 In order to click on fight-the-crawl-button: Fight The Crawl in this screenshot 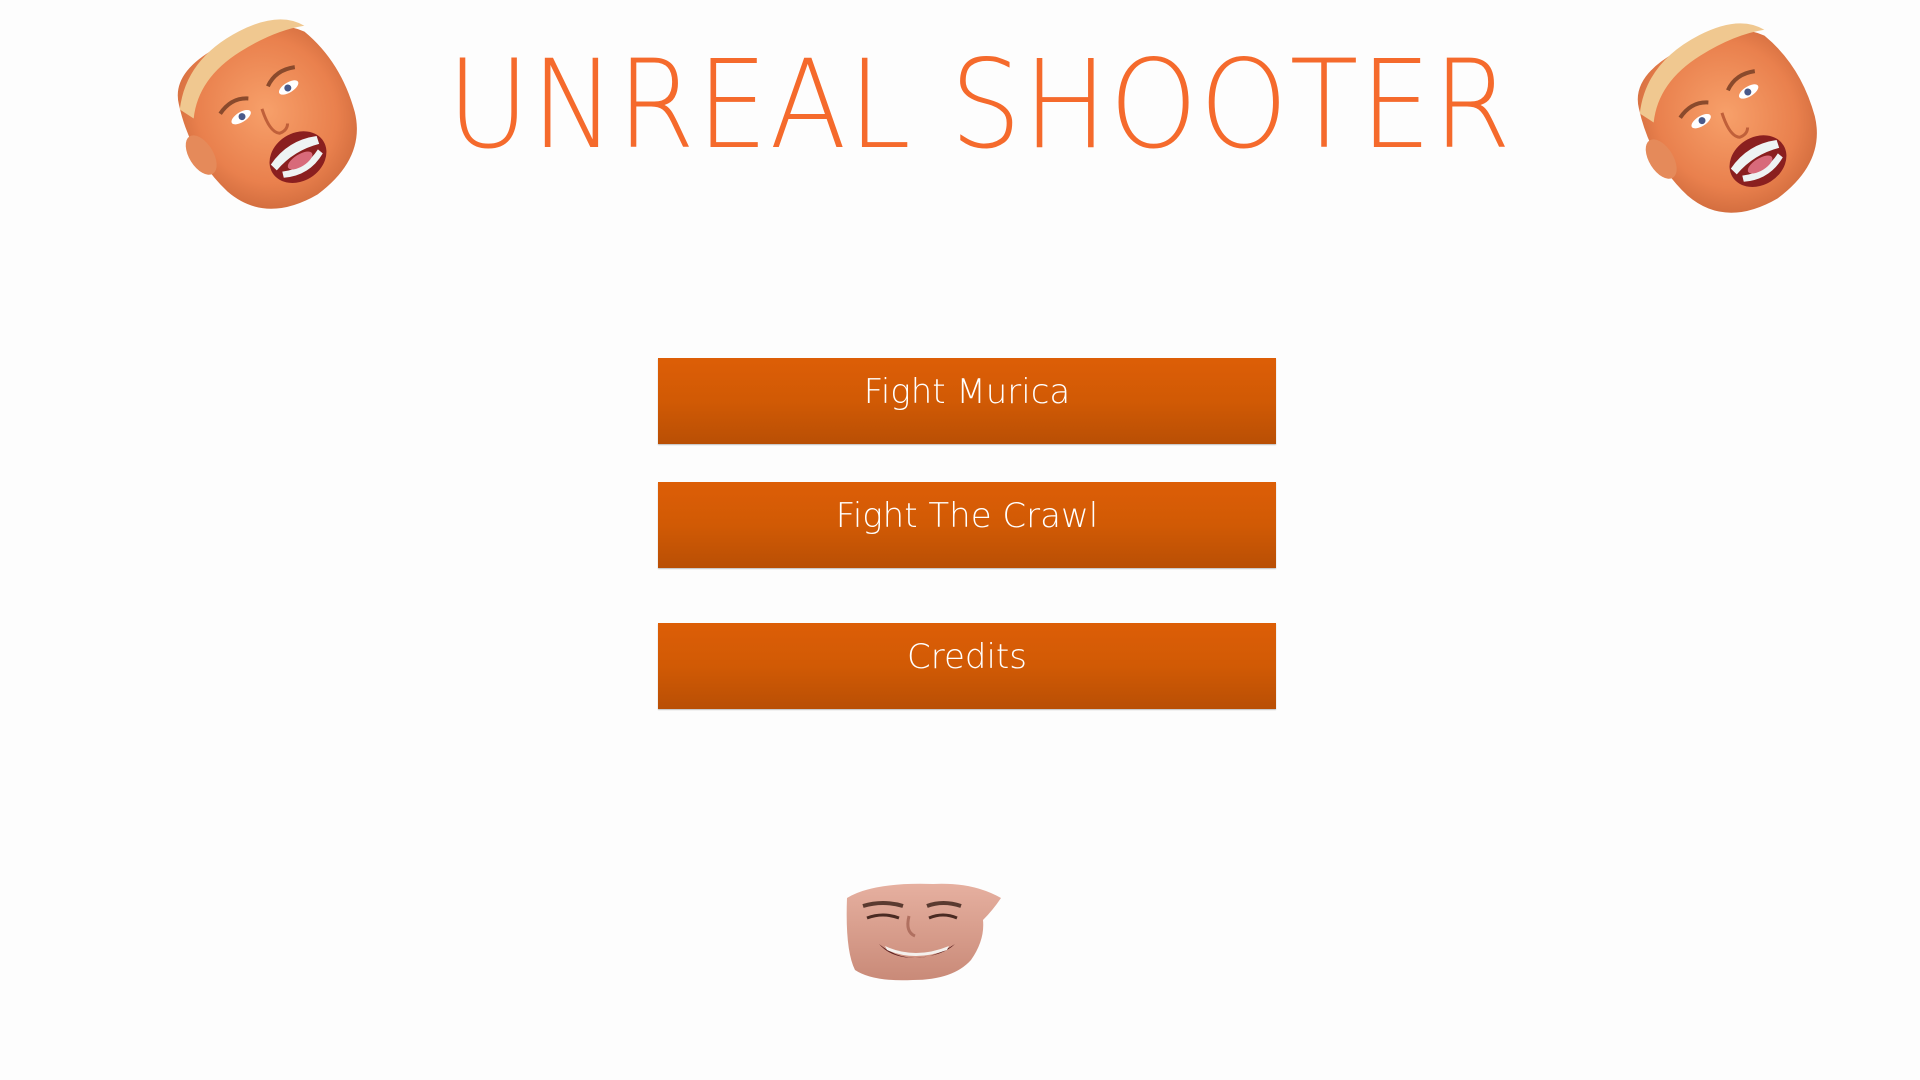, I will do `click(967, 525)`.